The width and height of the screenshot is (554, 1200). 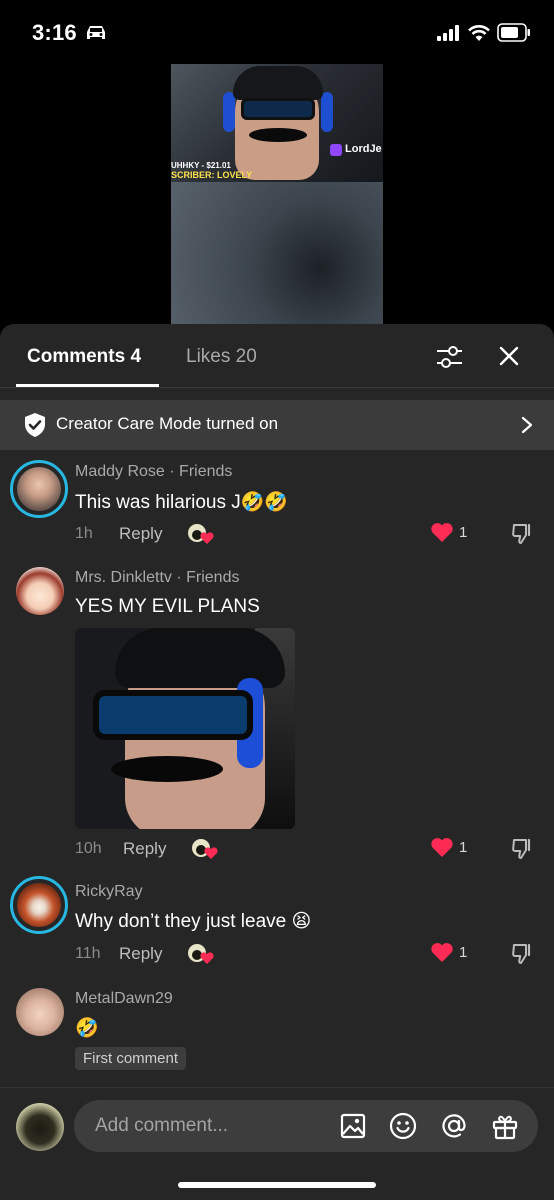 I want to click on comment-text: 🤣, so click(x=87, y=1028).